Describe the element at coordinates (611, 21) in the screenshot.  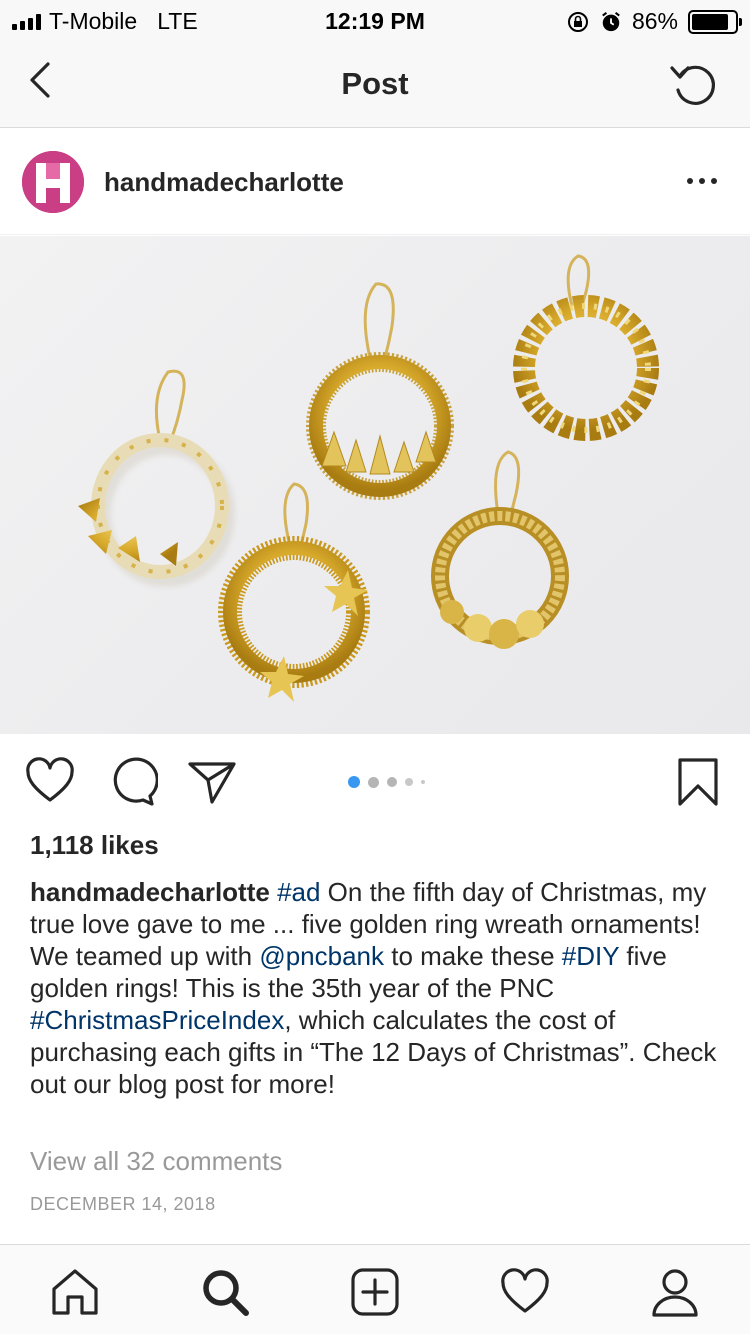
I see `alarm-icon` at that location.